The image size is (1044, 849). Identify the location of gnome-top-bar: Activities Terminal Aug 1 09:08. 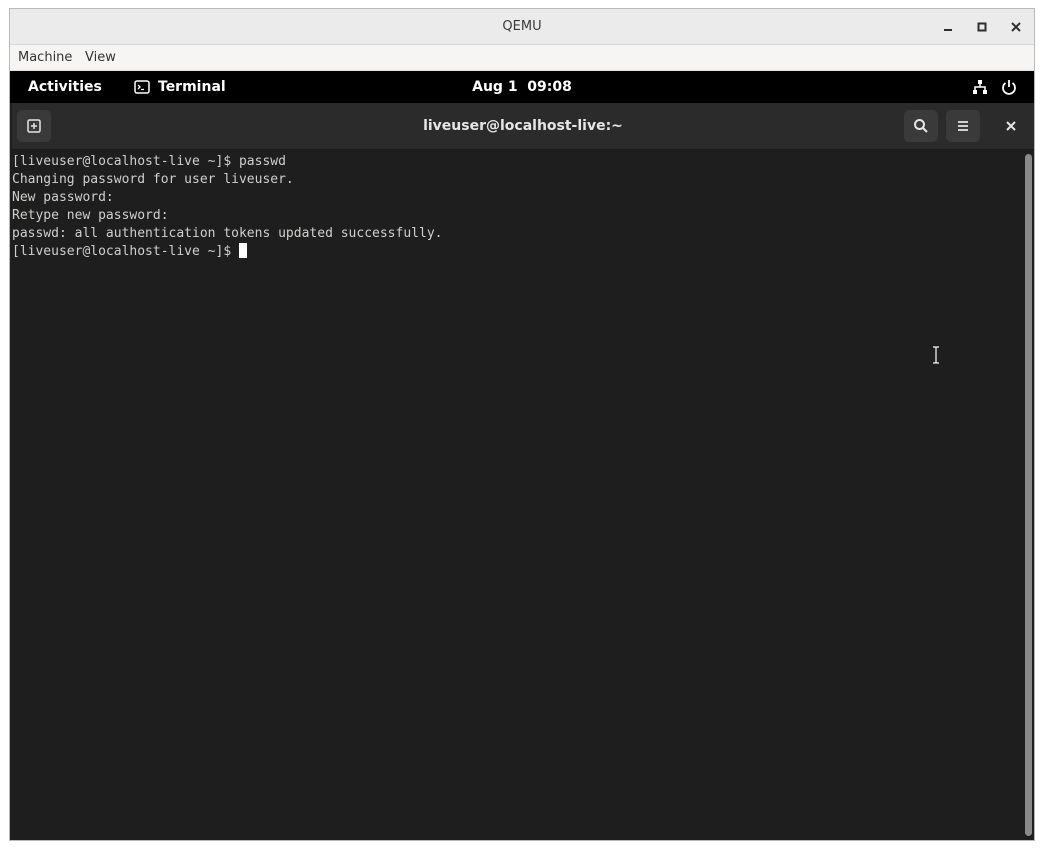
(522, 87).